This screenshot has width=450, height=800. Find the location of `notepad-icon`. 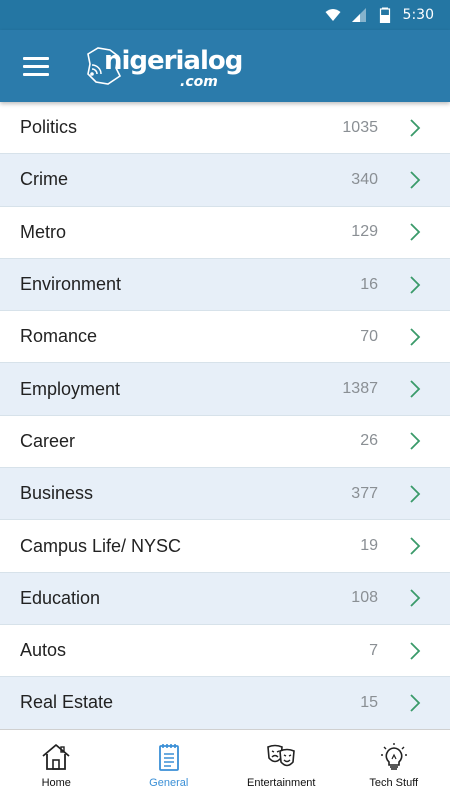

notepad-icon is located at coordinates (168, 757).